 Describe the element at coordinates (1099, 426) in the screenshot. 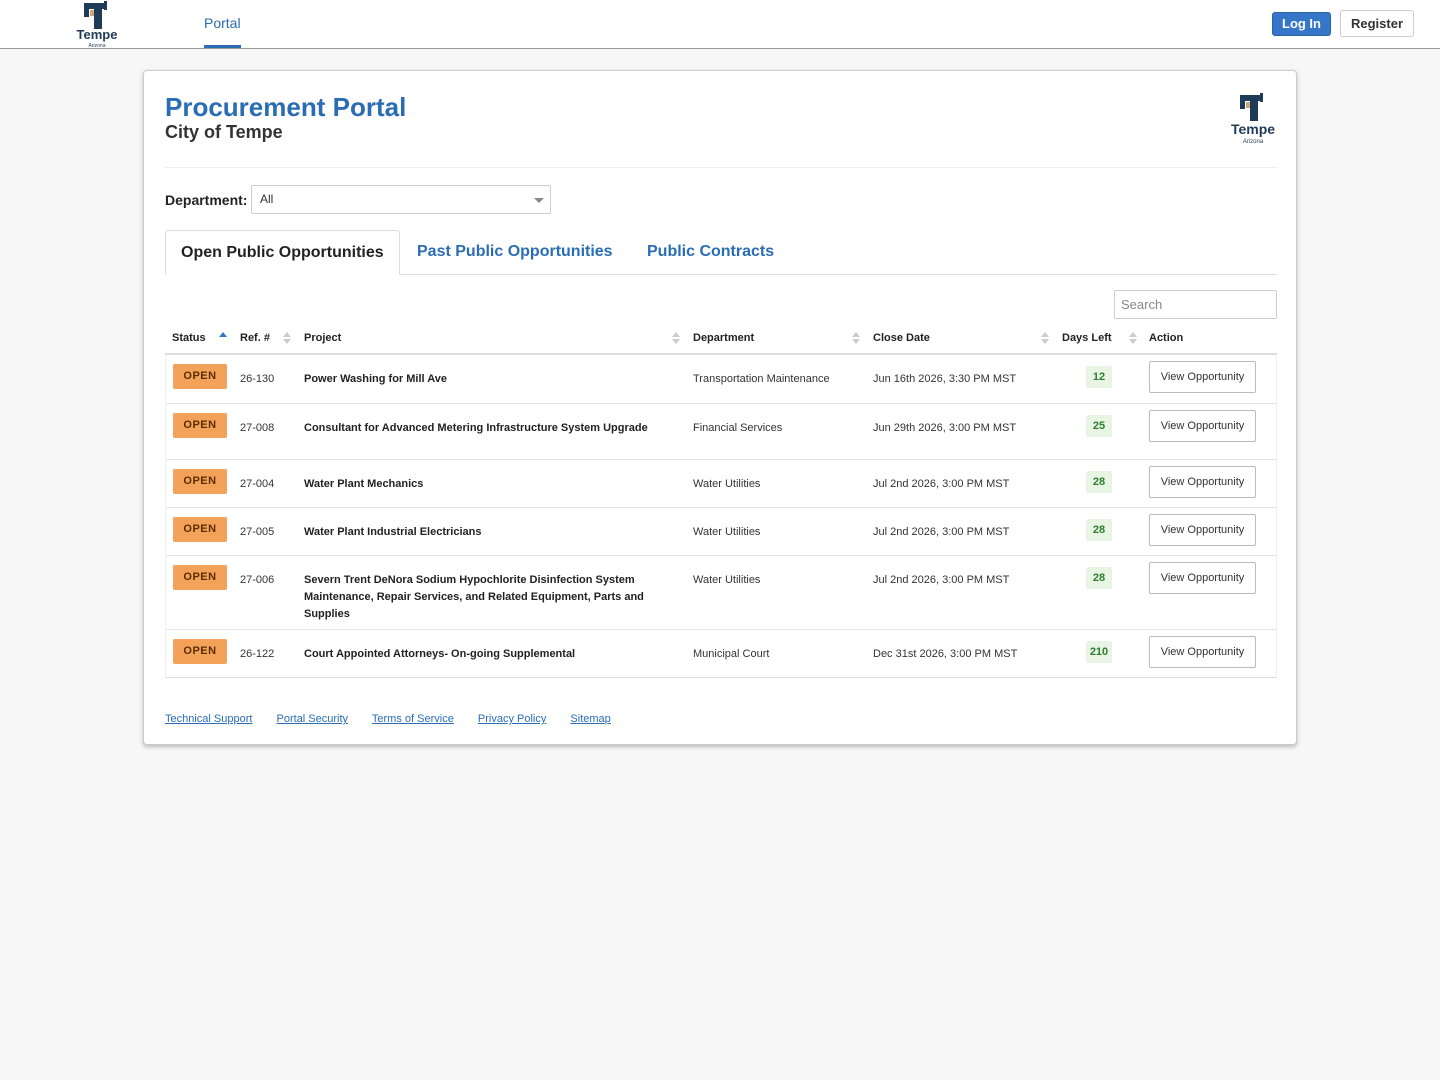

I see `days-left-badge: 25` at that location.